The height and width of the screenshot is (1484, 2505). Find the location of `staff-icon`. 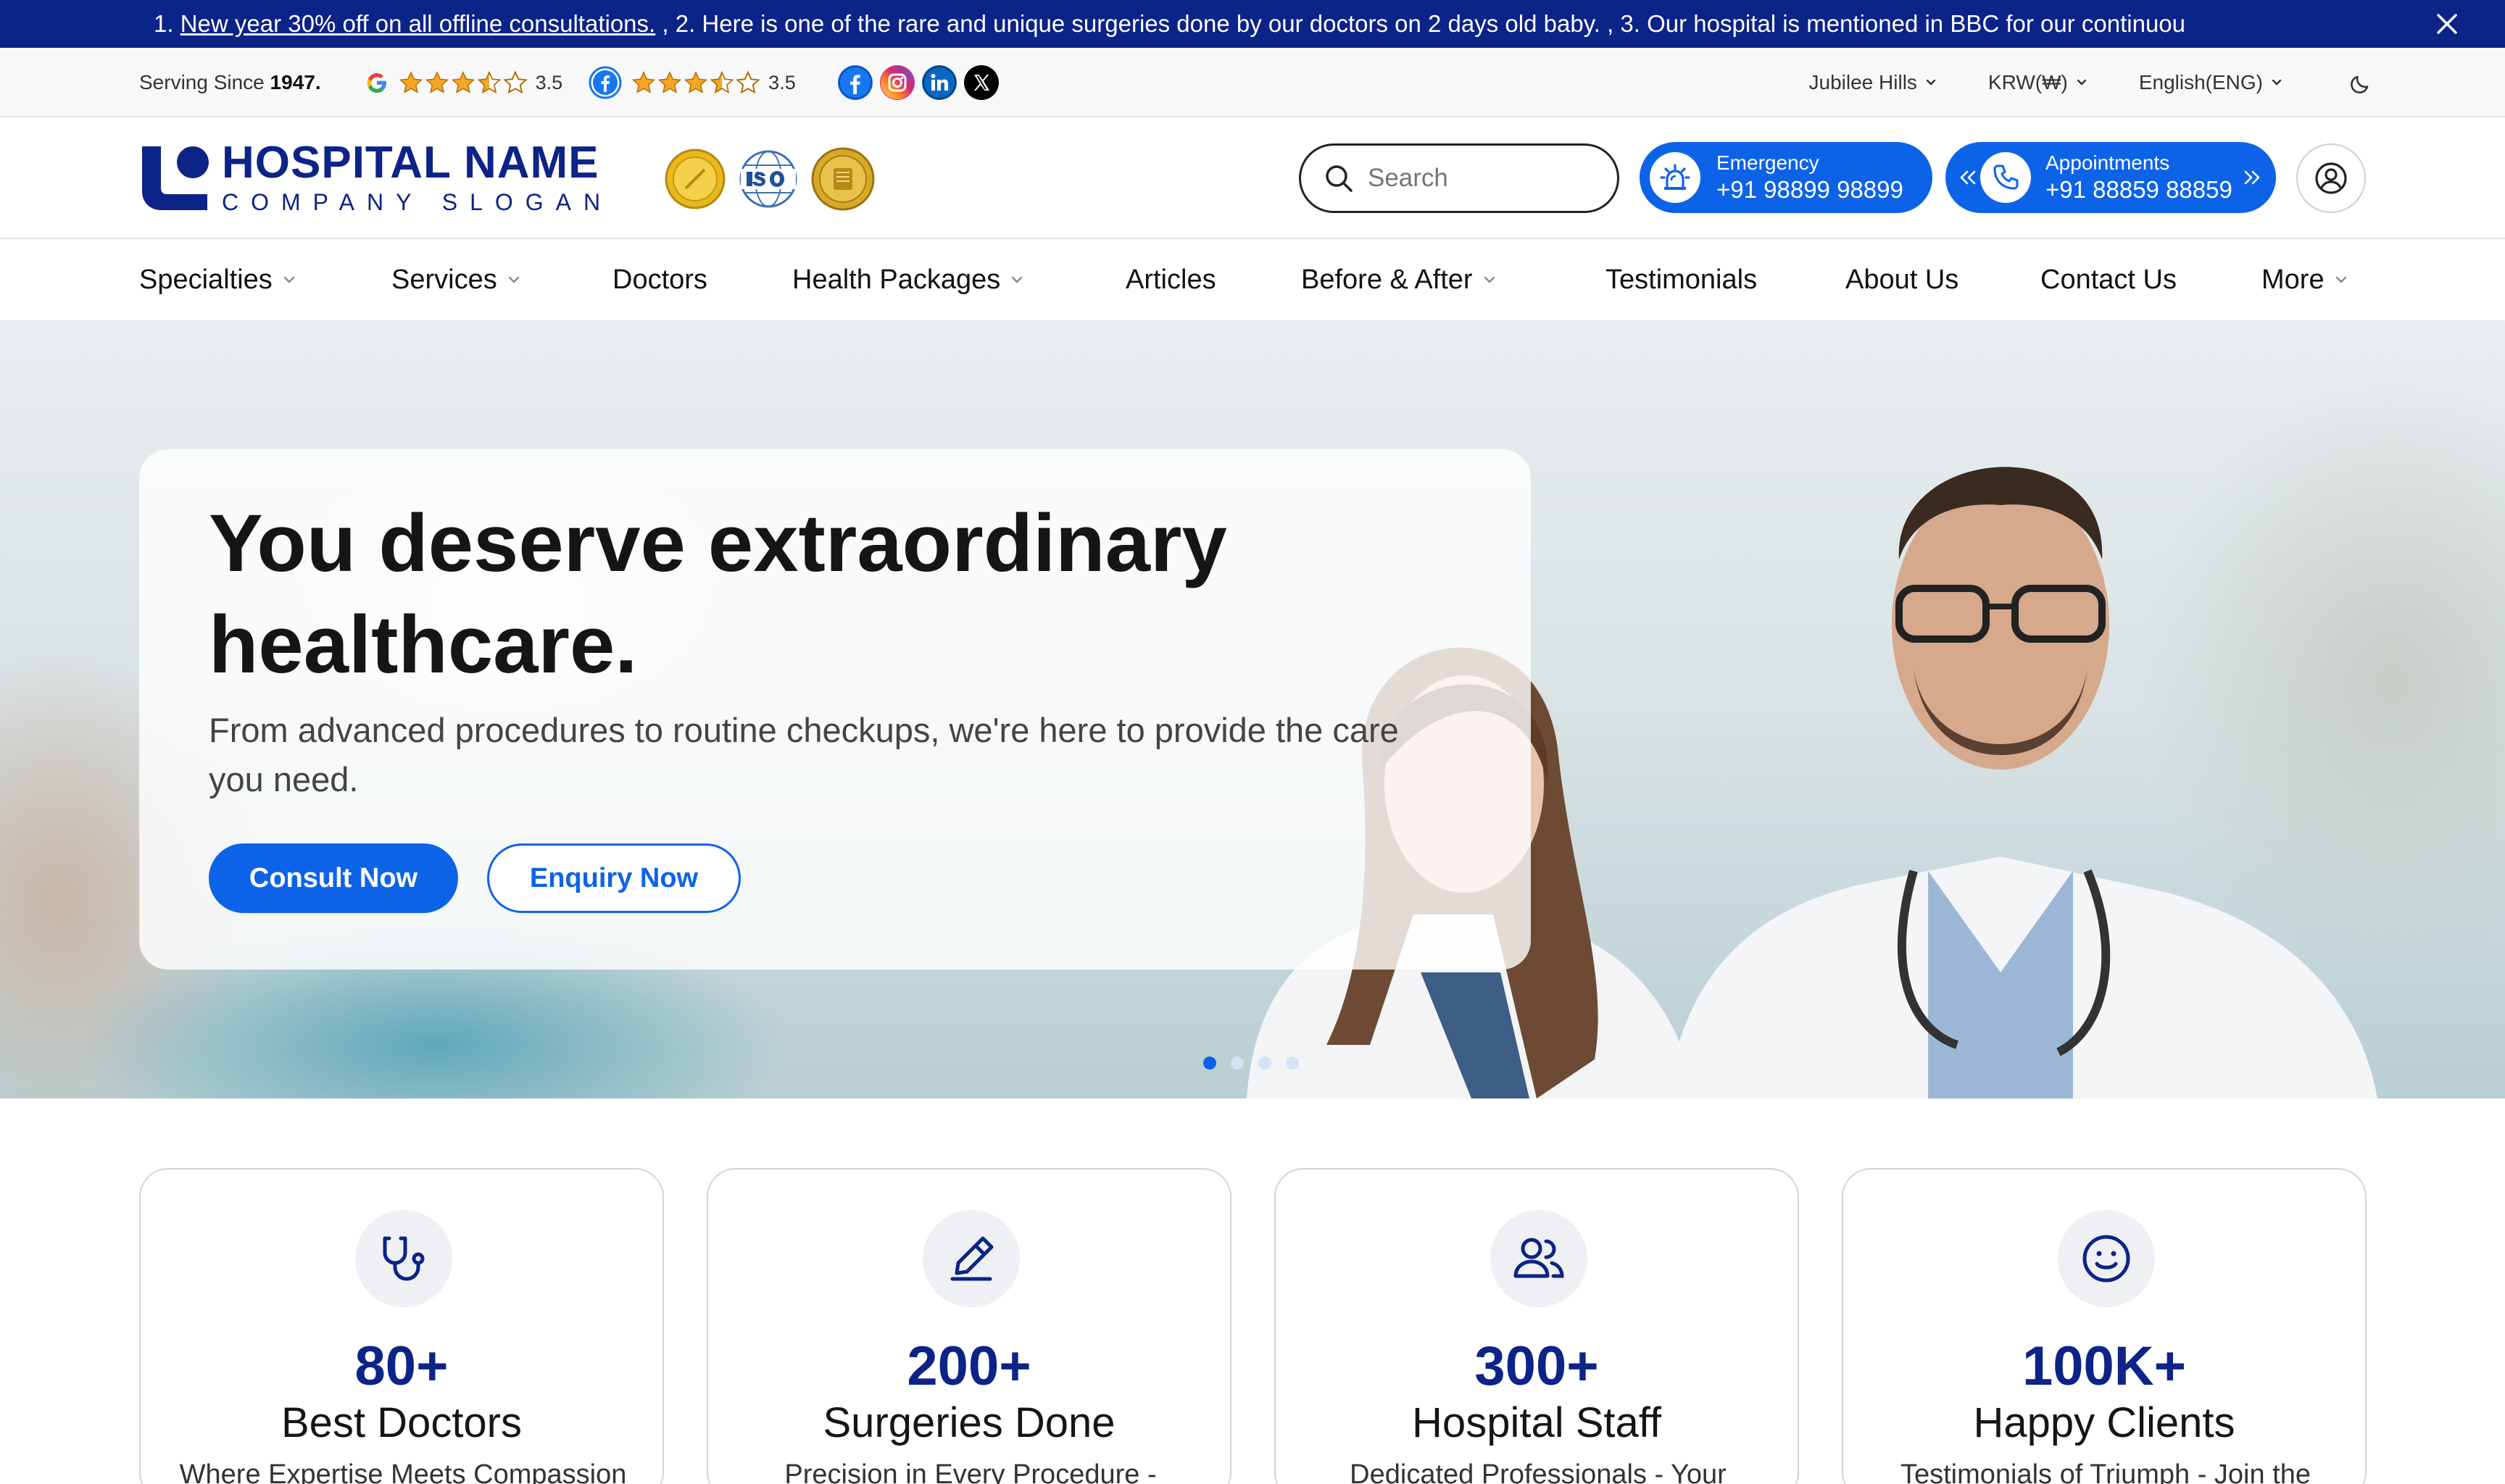

staff-icon is located at coordinates (1538, 1259).